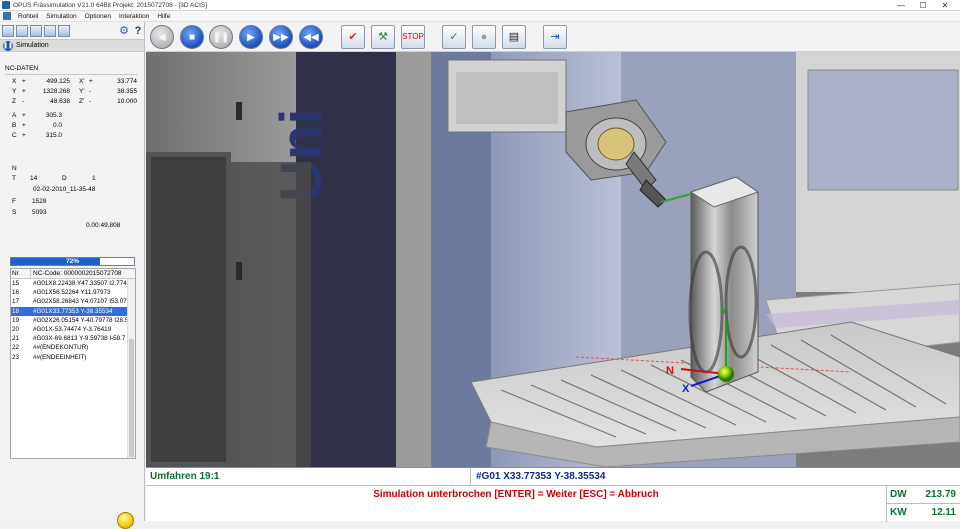 The width and height of the screenshot is (960, 529). I want to click on nc-list-row: 16 #G01X56.52264 Y11.97973, so click(73, 292).